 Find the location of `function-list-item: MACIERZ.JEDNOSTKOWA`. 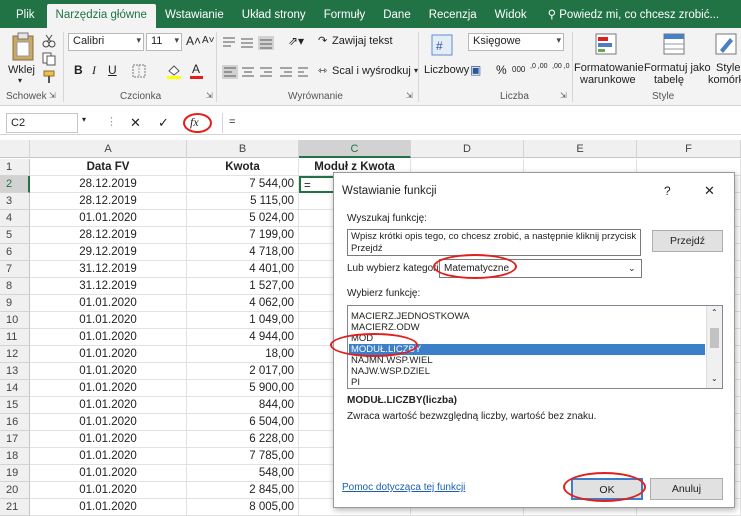

function-list-item: MACIERZ.JEDNOSTKOWA is located at coordinates (410, 316).